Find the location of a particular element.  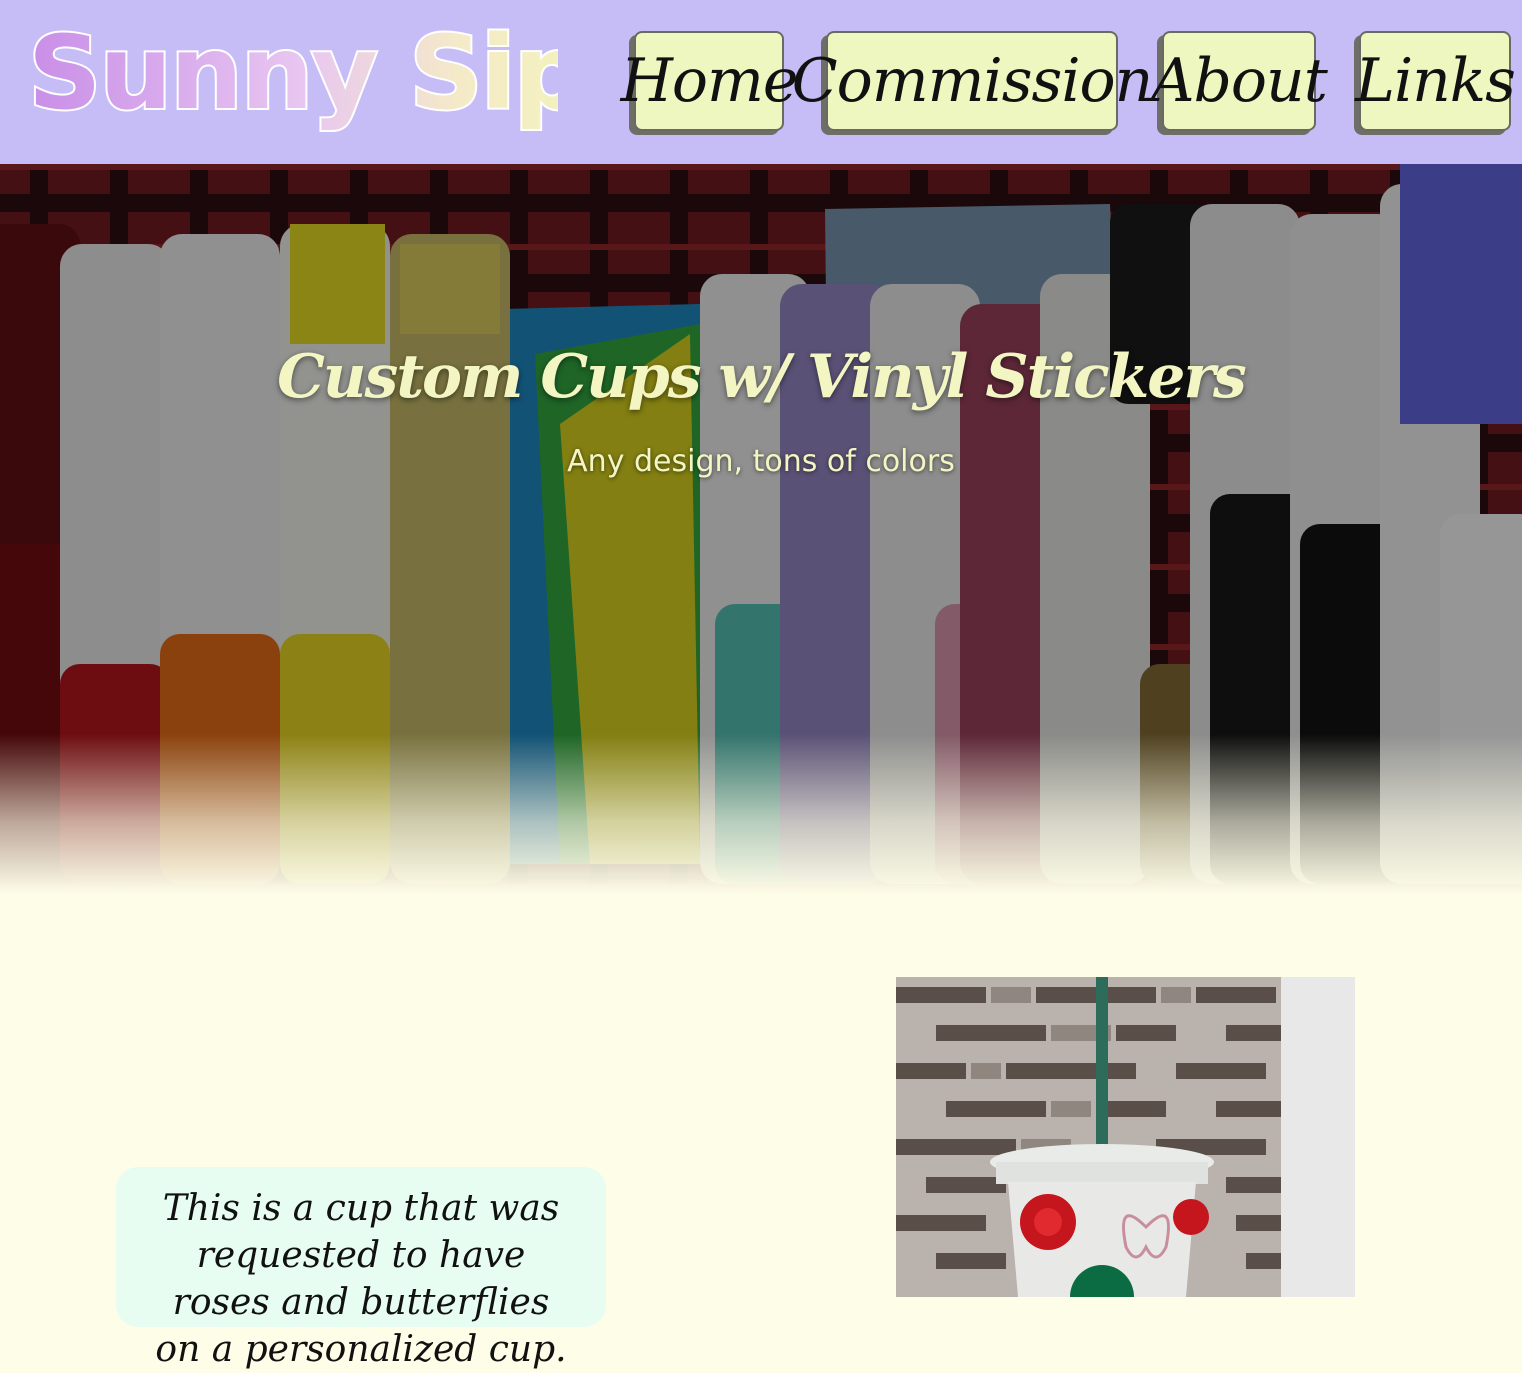

nav-home-button: Home is located at coordinates (709, 81).